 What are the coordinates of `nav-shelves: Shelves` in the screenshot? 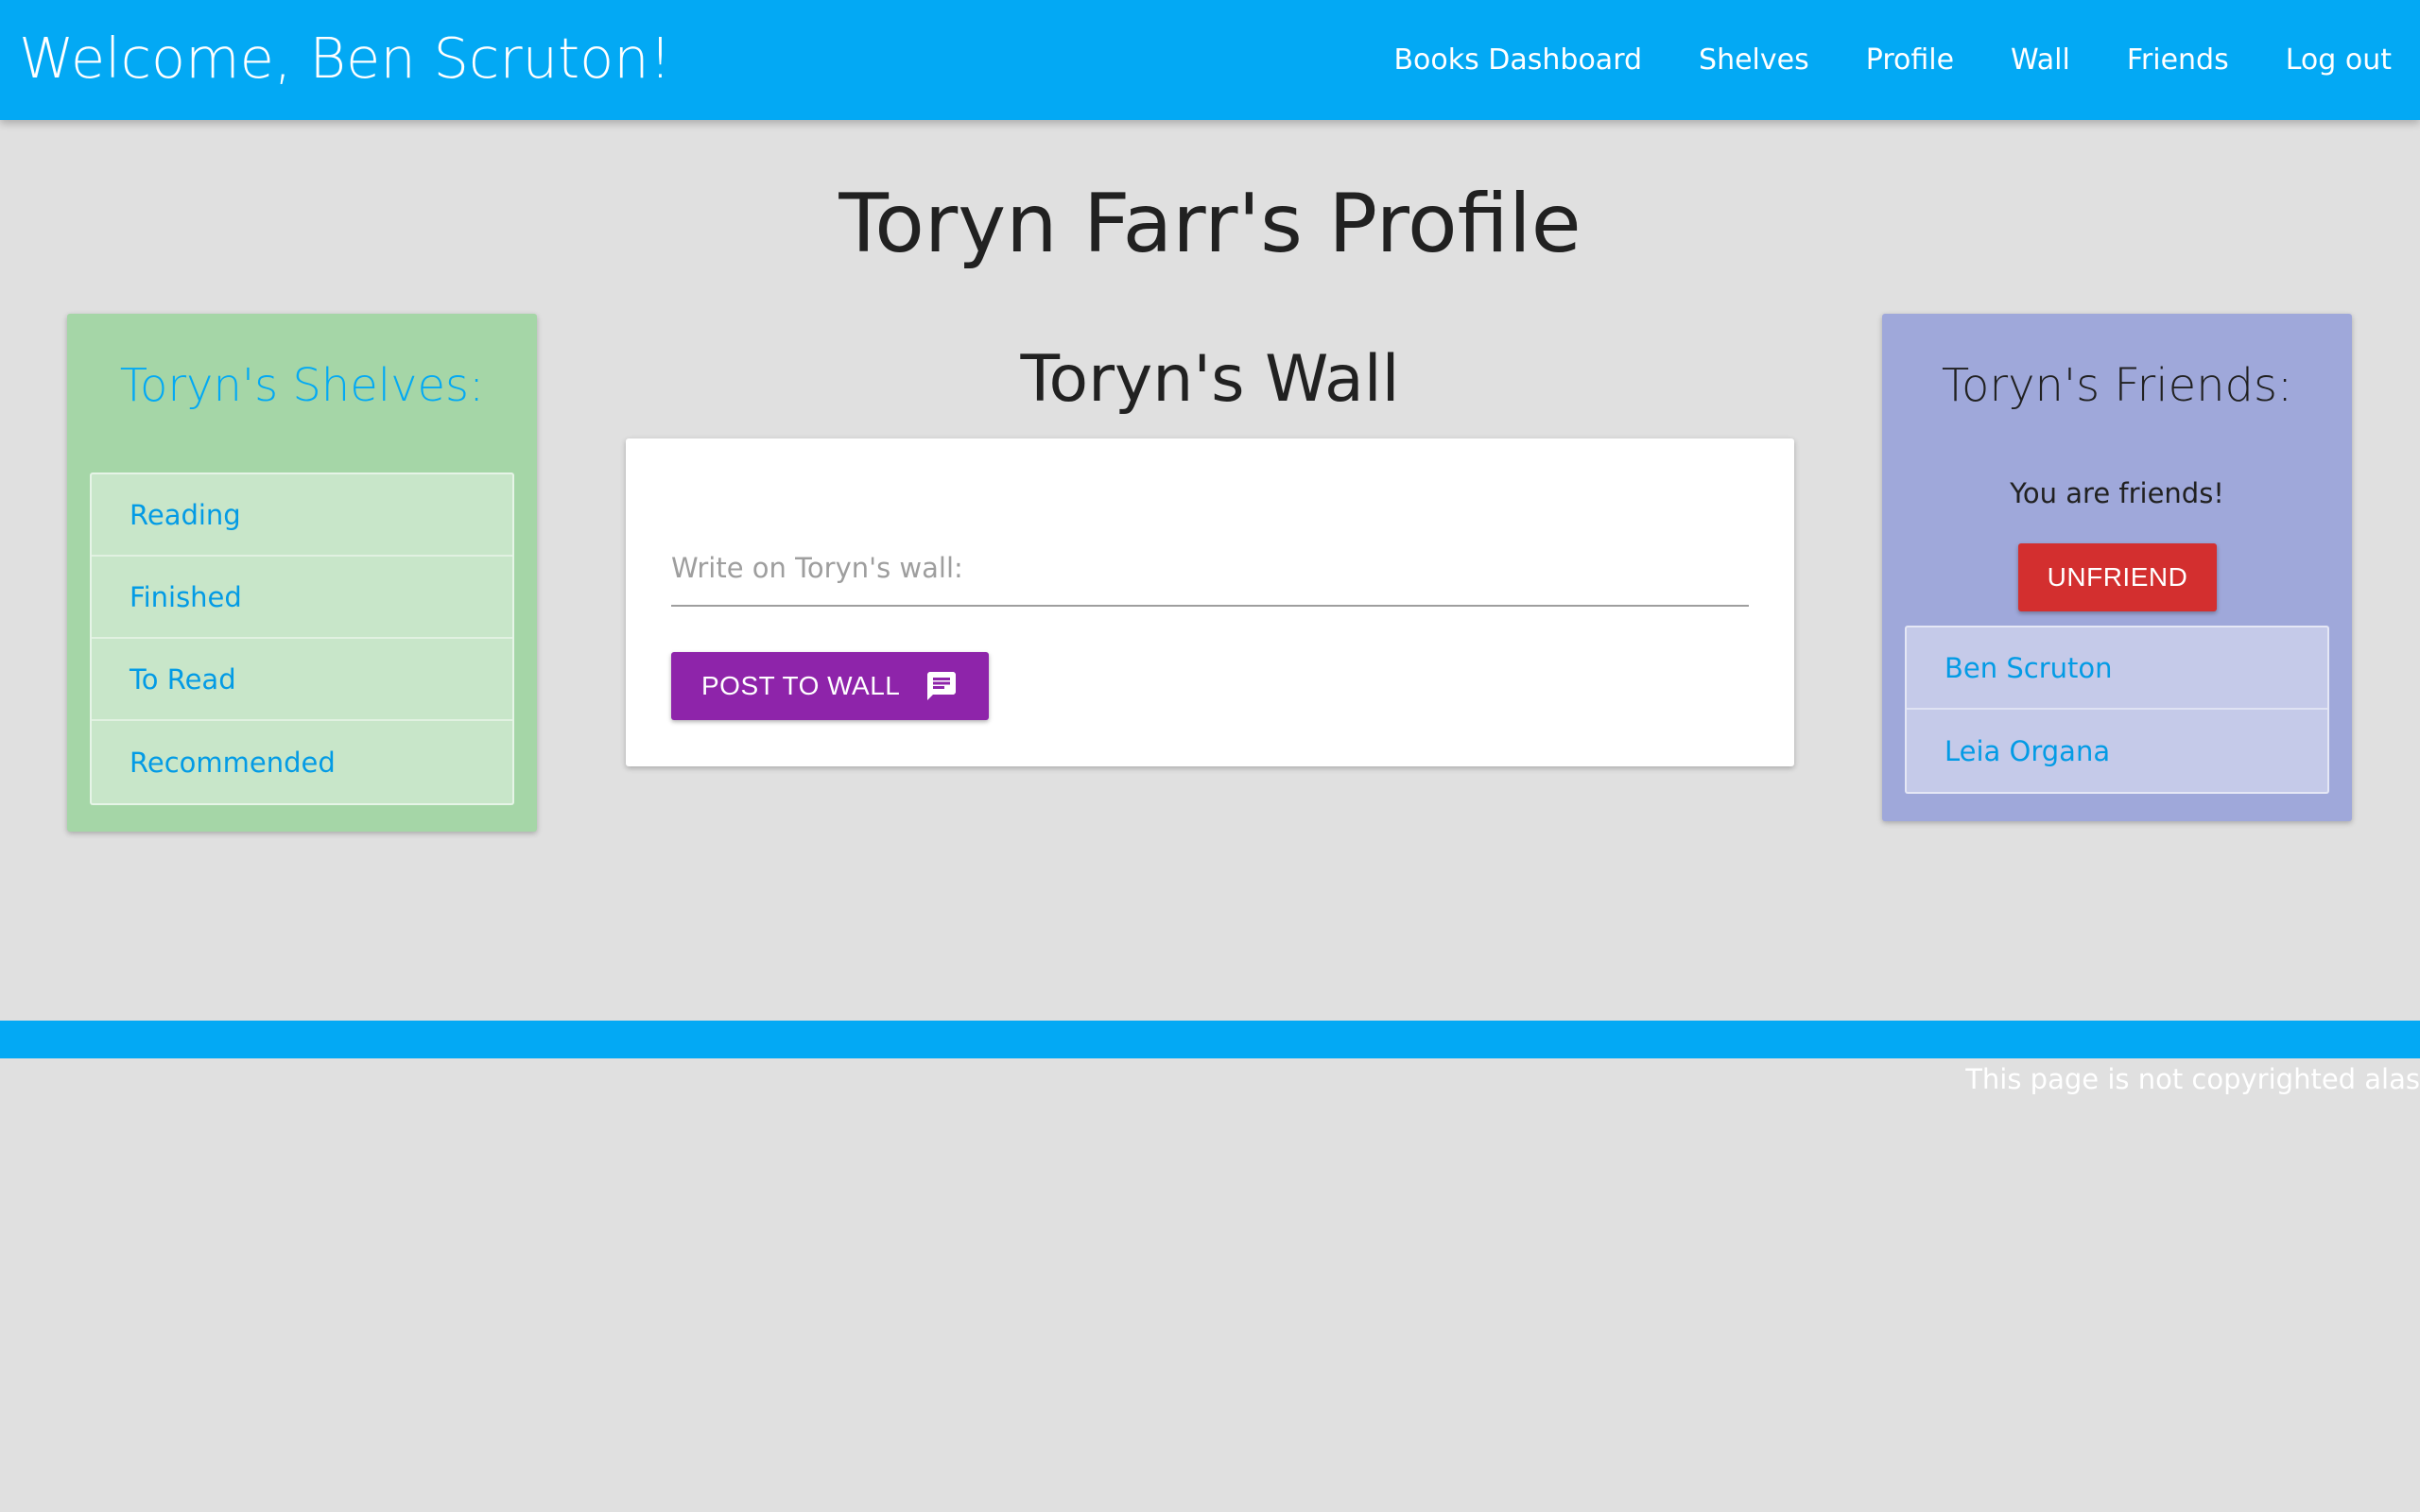 It's located at (1754, 60).